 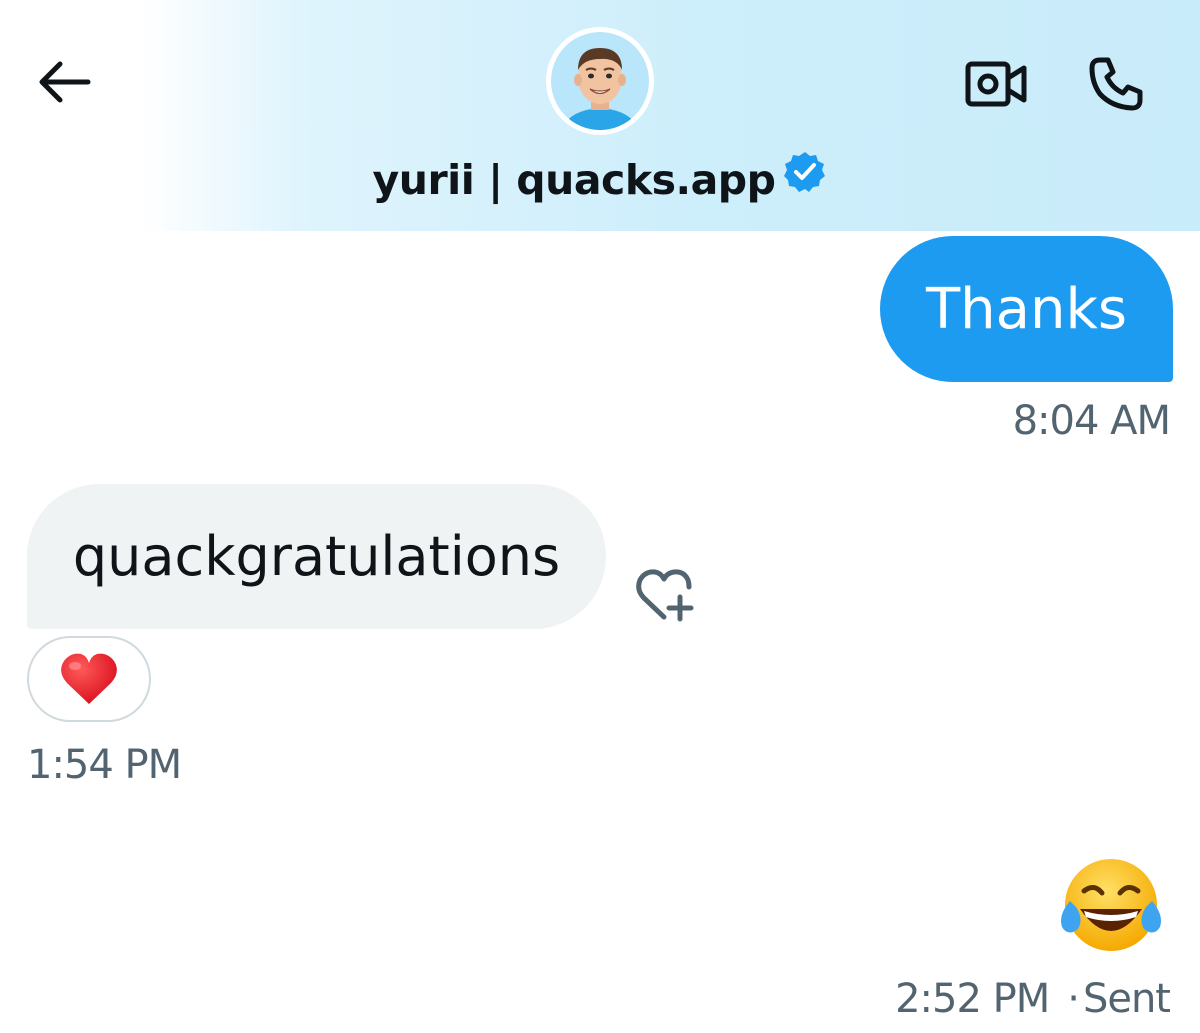 I want to click on contact-name: yurii | quacks.app, so click(x=600, y=180).